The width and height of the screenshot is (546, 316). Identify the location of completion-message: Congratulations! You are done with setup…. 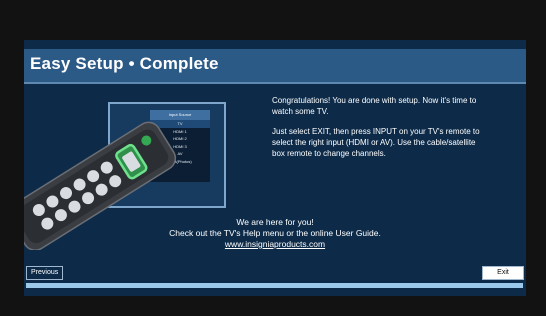
(379, 131).